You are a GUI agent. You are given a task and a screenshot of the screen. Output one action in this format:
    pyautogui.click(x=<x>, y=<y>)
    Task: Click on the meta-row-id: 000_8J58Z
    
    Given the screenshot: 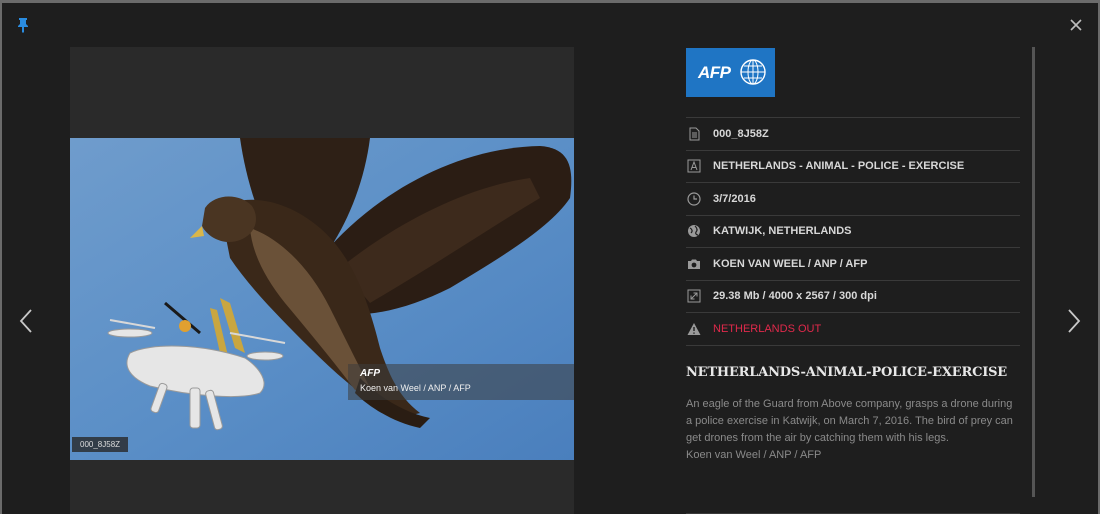 What is the action you would take?
    pyautogui.click(x=853, y=134)
    